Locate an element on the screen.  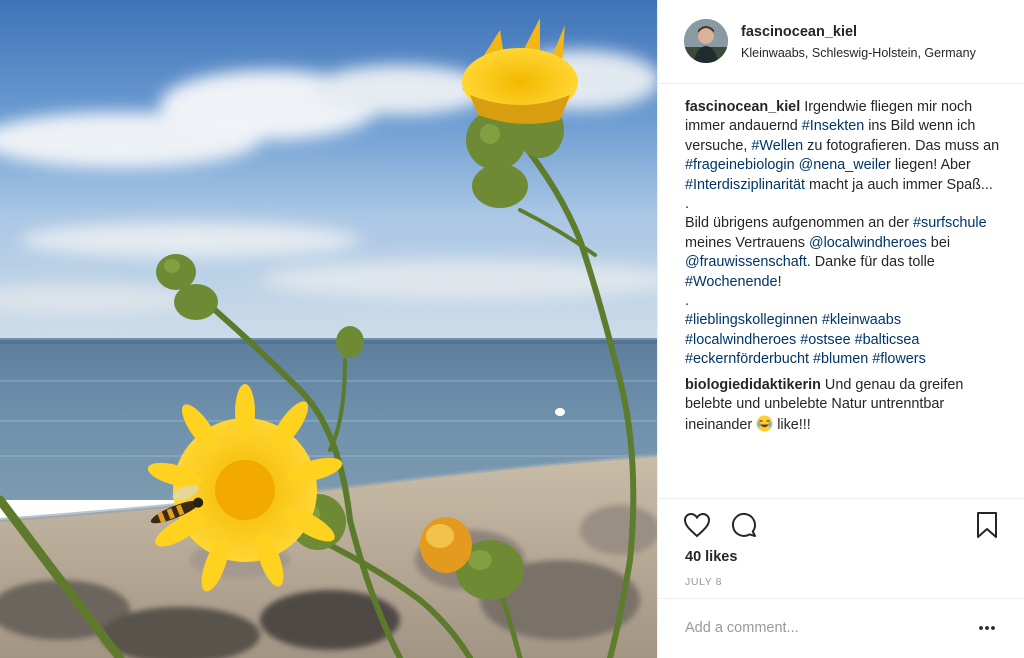
hashtag-link: #flowers is located at coordinates (899, 359).